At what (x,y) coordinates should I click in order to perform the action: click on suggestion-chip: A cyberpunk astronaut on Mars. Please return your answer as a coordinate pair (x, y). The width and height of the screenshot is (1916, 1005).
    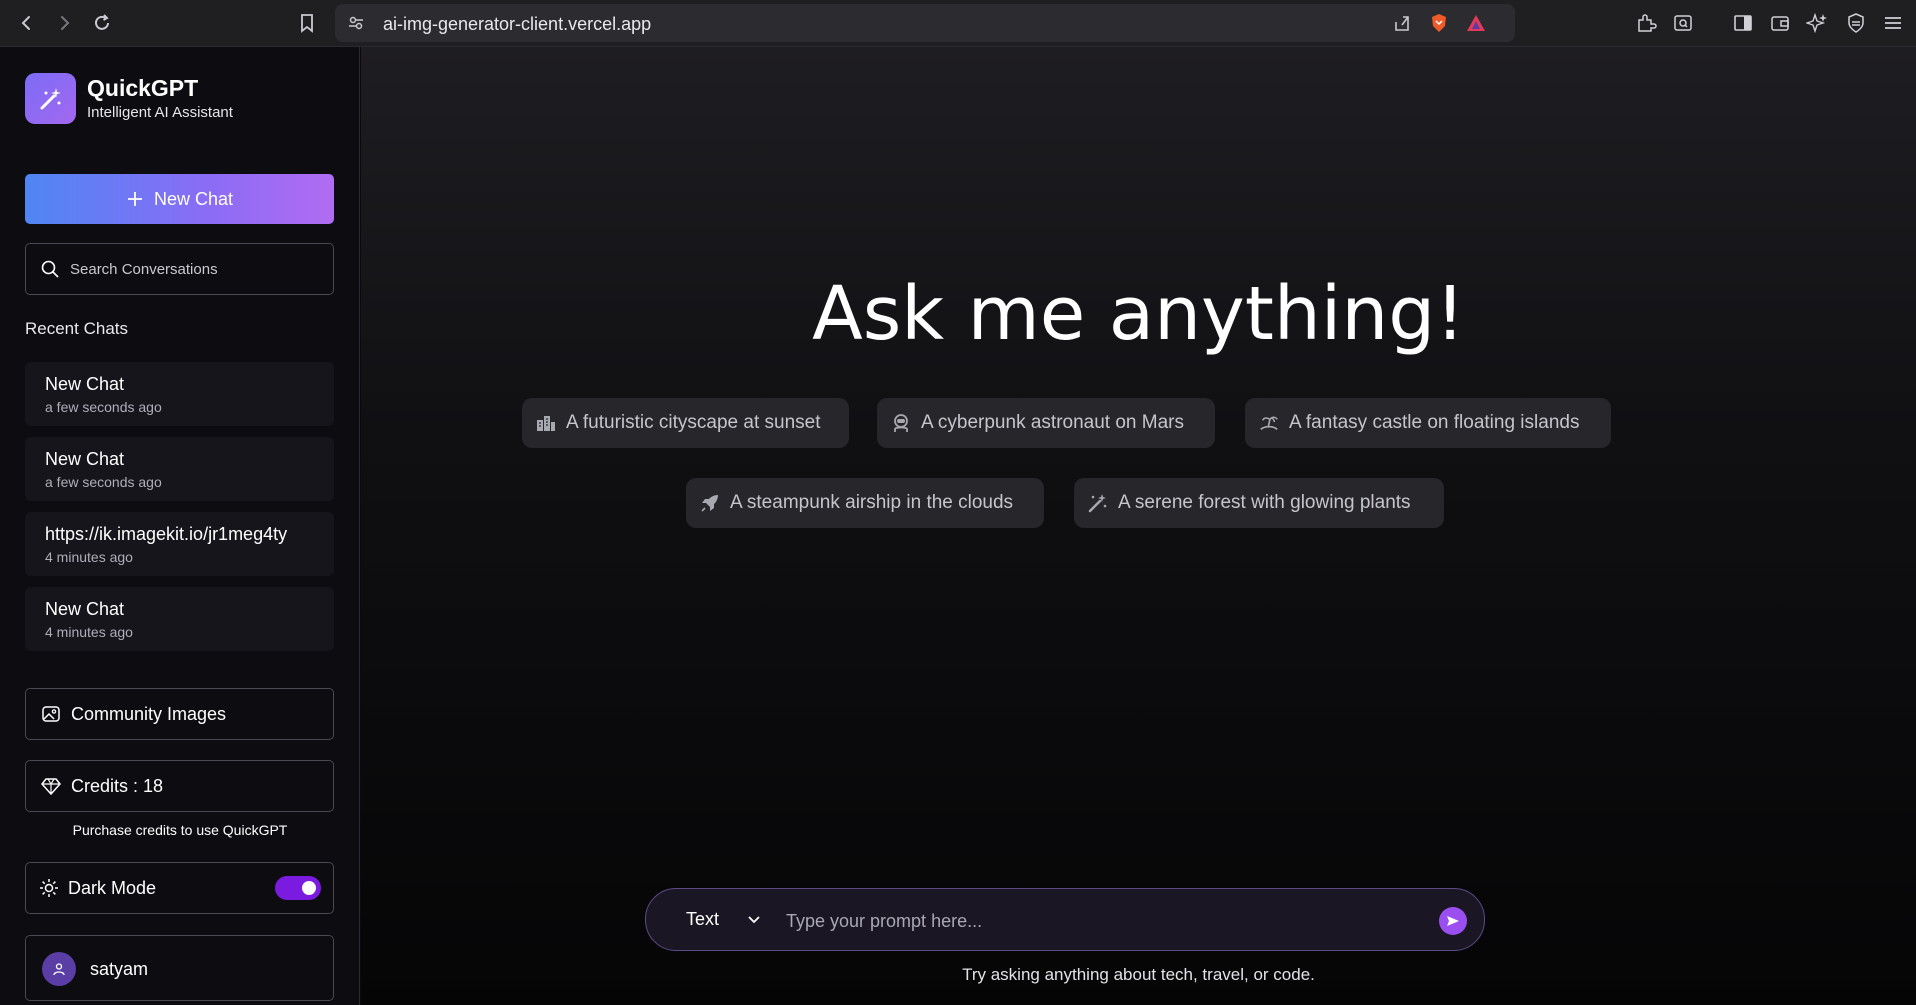
    Looking at the image, I should click on (1046, 423).